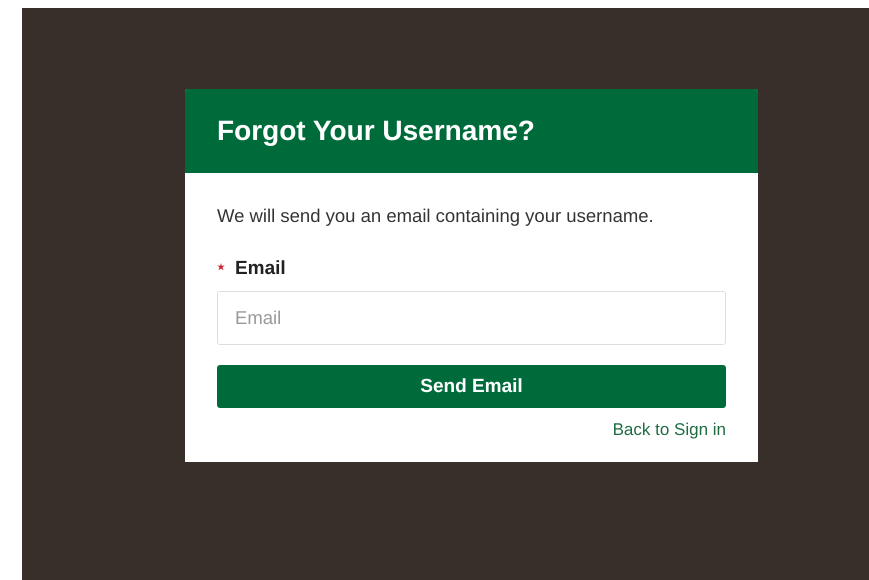 Image resolution: width=869 pixels, height=580 pixels. Describe the element at coordinates (471, 318) in the screenshot. I see `email-input-field: Email` at that location.